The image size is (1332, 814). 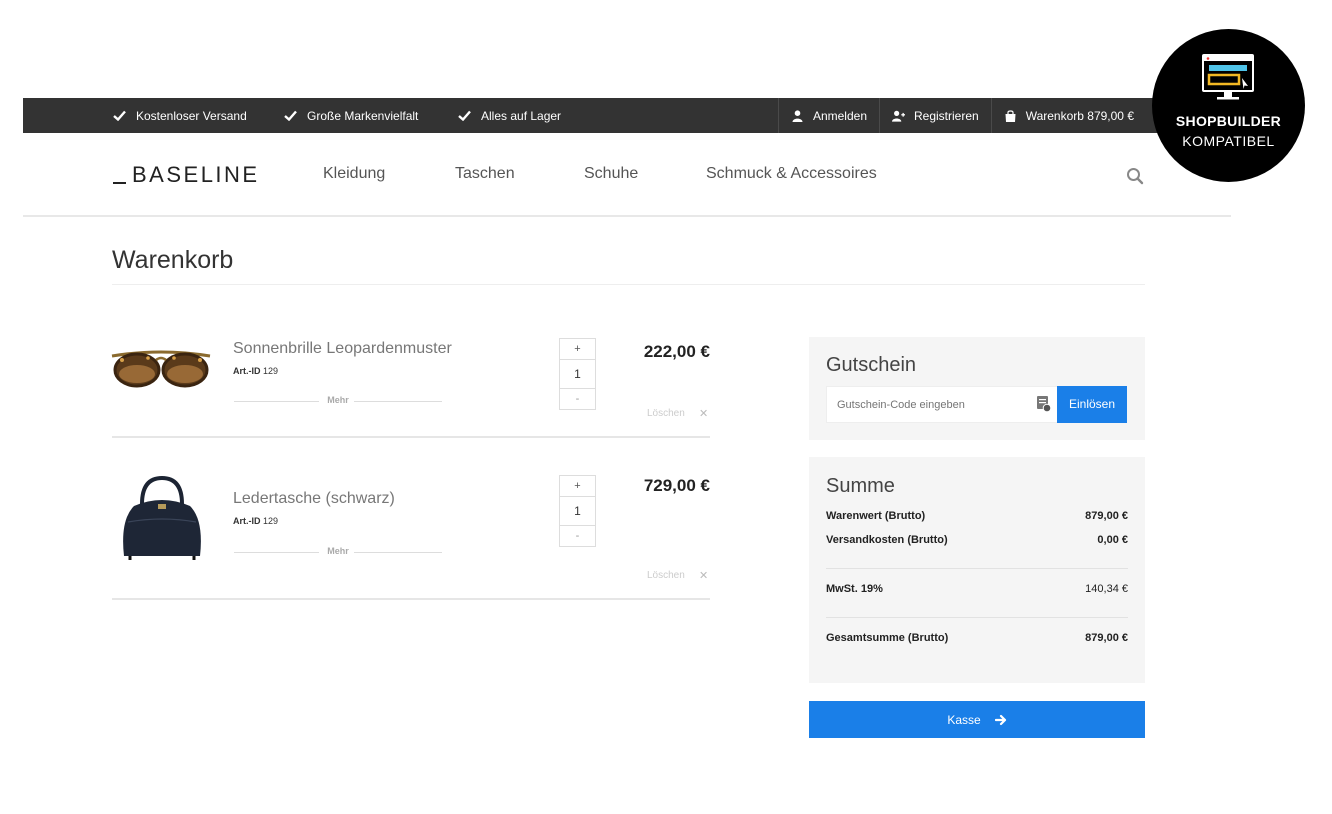 What do you see at coordinates (964, 719) in the screenshot?
I see `checkout-label: Kasse` at bounding box center [964, 719].